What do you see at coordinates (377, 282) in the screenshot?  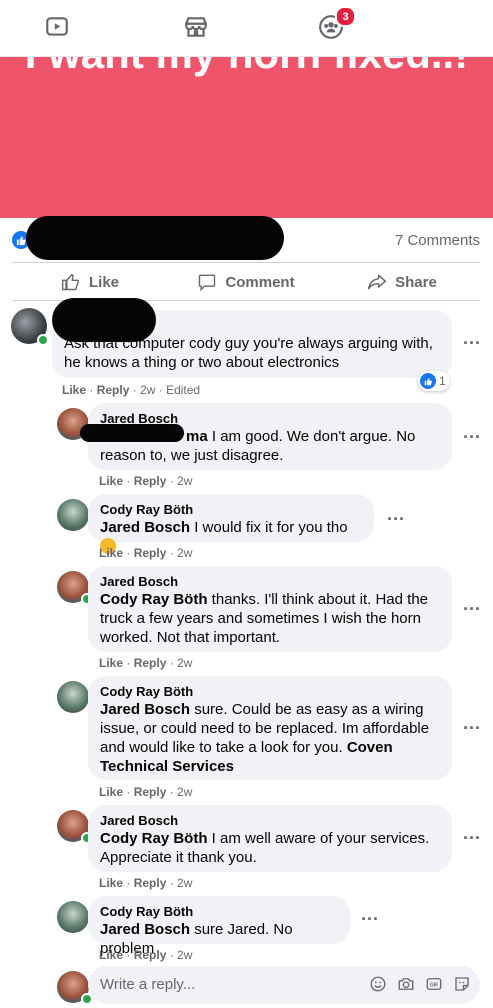 I see `share-icon` at bounding box center [377, 282].